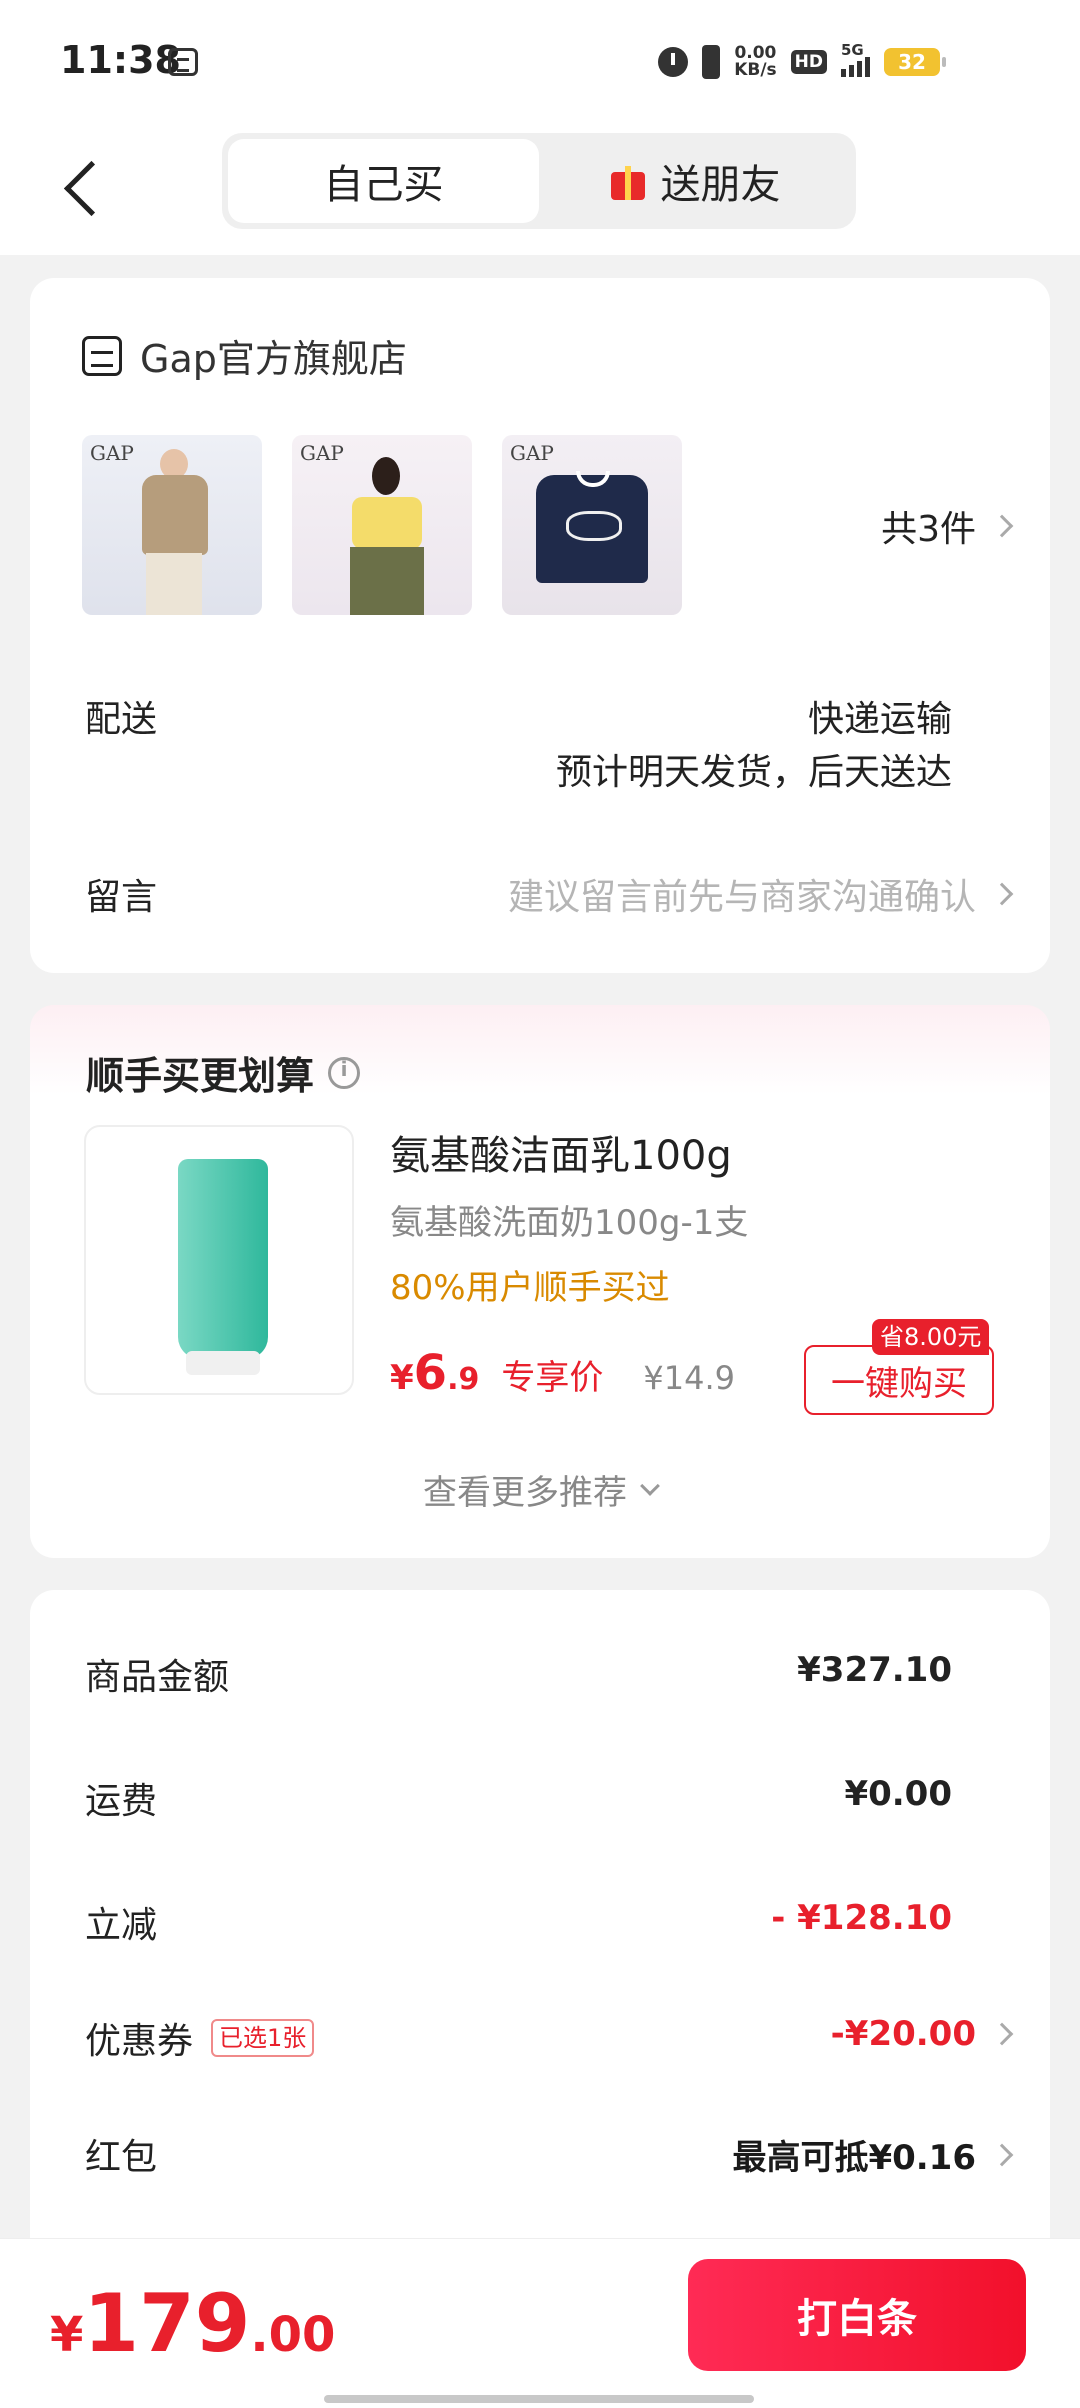 Image resolution: width=1080 pixels, height=2408 pixels. What do you see at coordinates (903, 2034) in the screenshot?
I see `coupon-value: -¥20.00` at bounding box center [903, 2034].